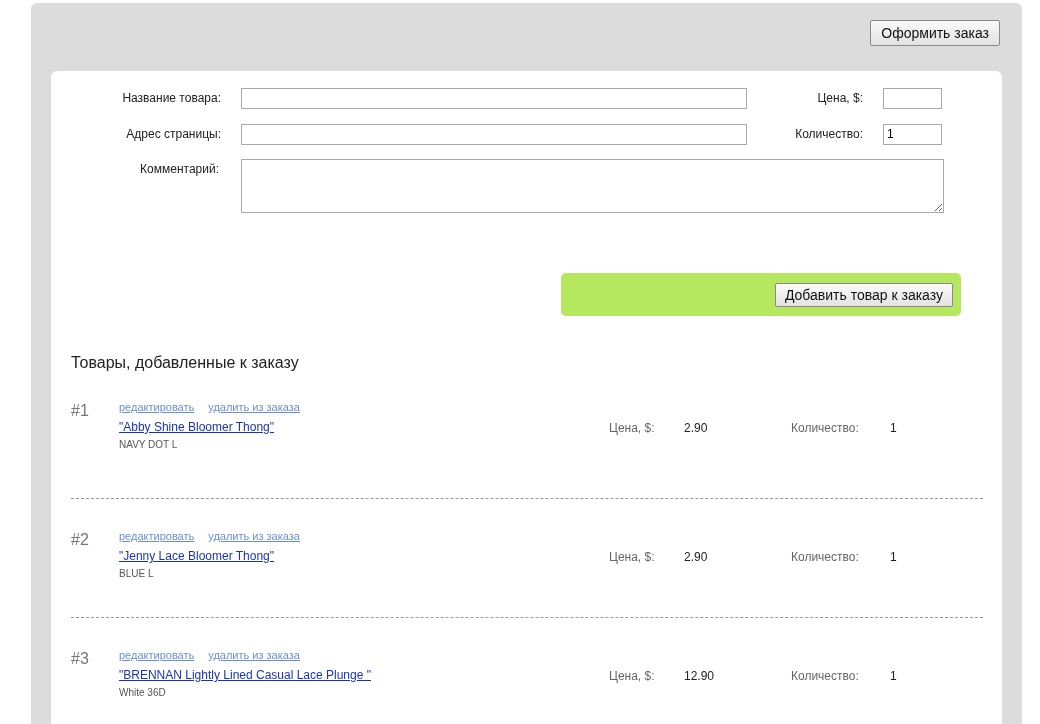 This screenshot has height=724, width=1040. Describe the element at coordinates (912, 134) in the screenshot. I see `input-field: 1` at that location.